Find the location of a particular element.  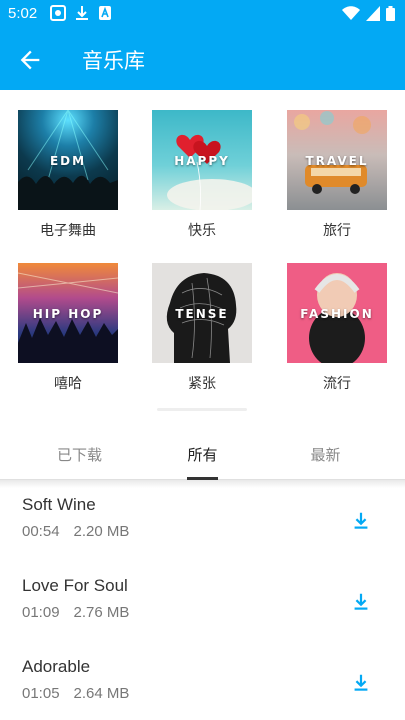

song-title: Love For Soul is located at coordinates (75, 585).